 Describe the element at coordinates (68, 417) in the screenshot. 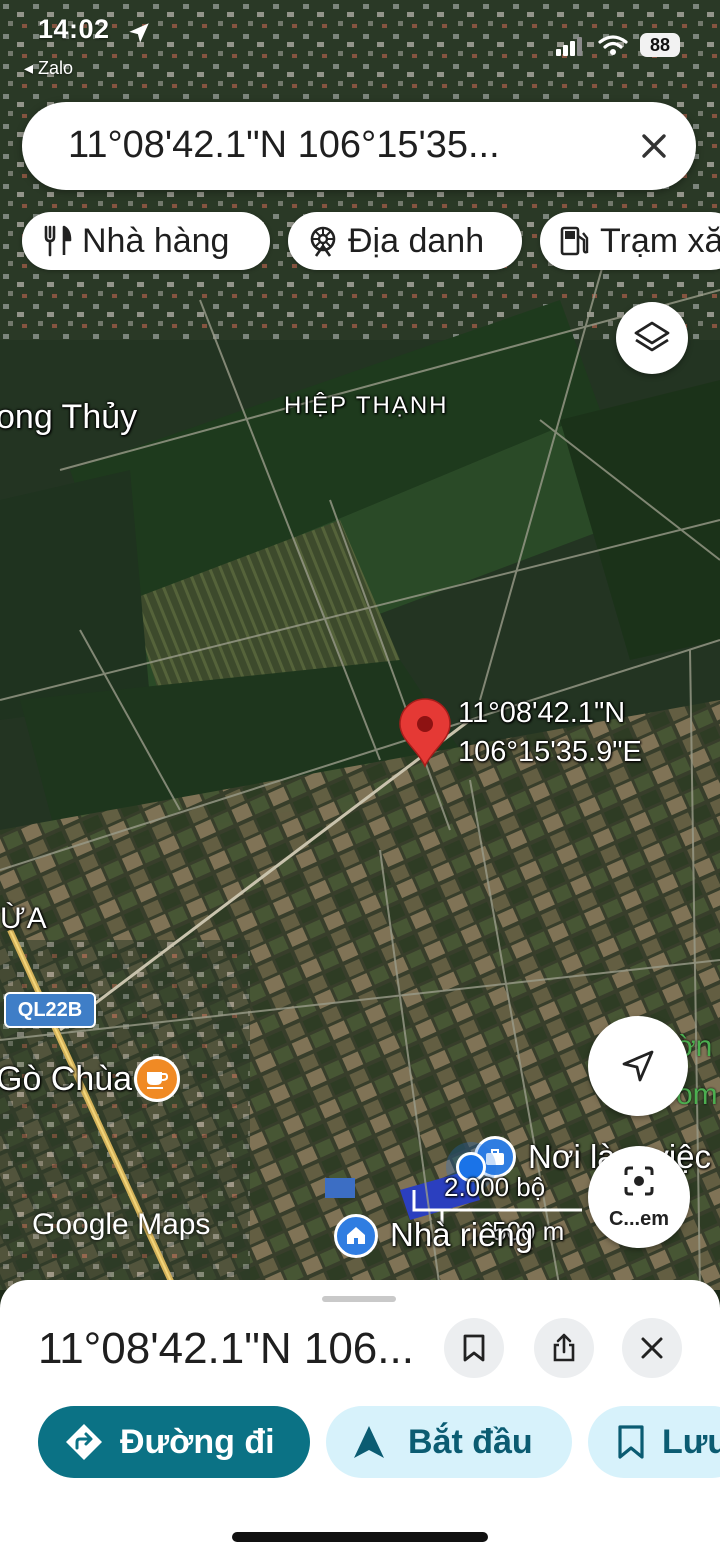

I see `map-label-long-thuy: ong Thủy` at that location.